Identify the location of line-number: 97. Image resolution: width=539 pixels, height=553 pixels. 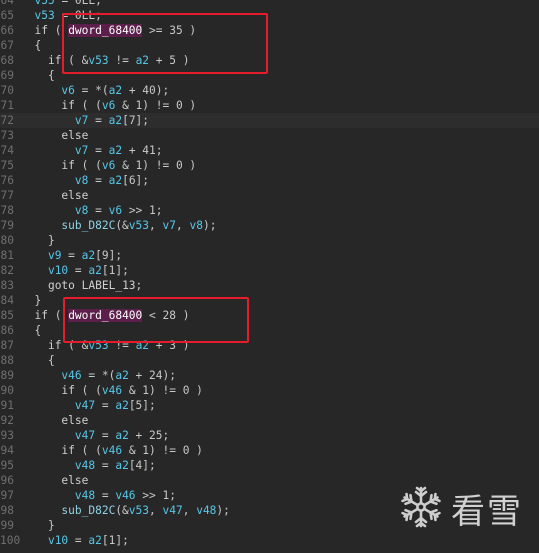
(7, 495).